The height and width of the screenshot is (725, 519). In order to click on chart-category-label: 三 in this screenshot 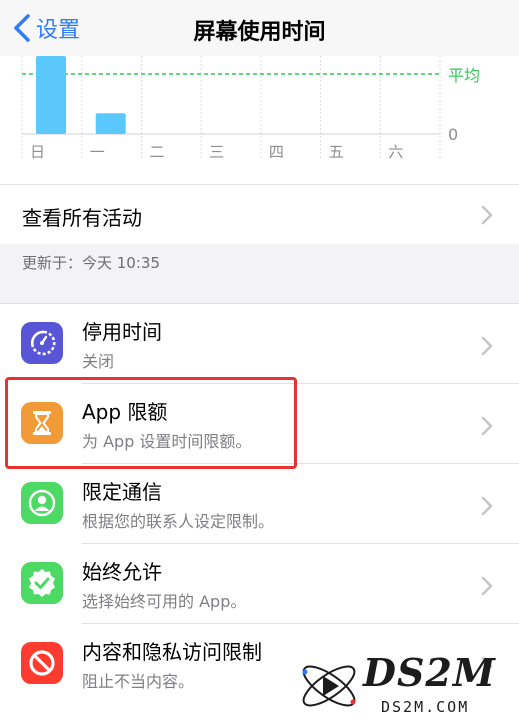, I will do `click(216, 152)`.